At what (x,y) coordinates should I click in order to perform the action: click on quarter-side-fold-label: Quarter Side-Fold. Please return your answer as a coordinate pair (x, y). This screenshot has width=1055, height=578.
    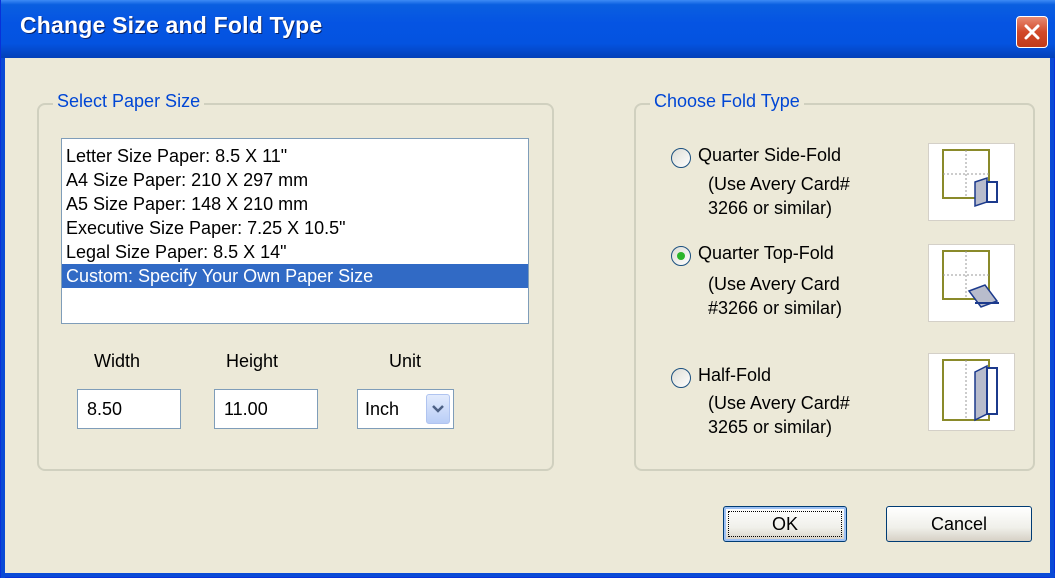
    Looking at the image, I should click on (769, 155).